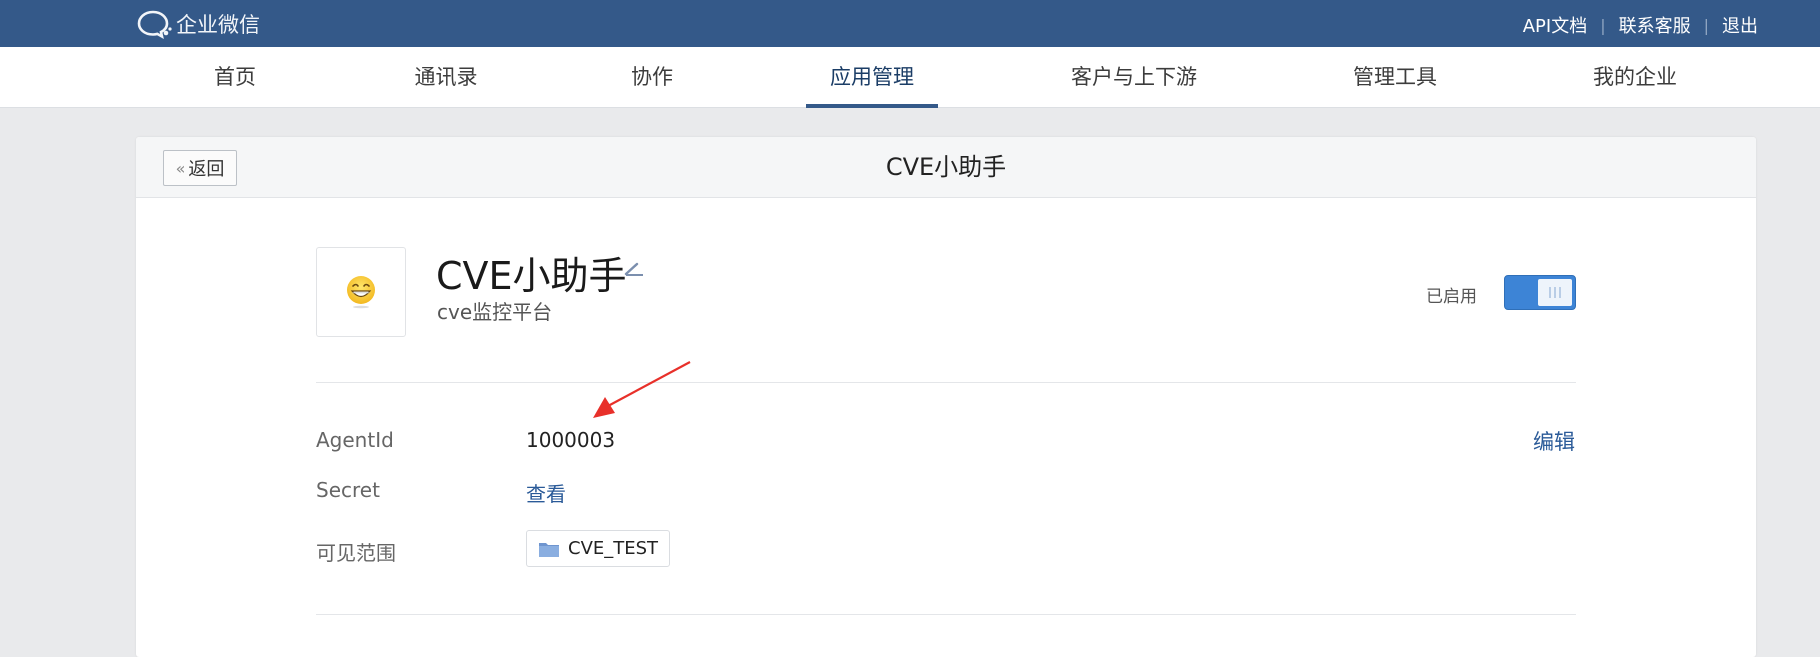  Describe the element at coordinates (1740, 25) in the screenshot. I see `logout-link: 退出` at that location.